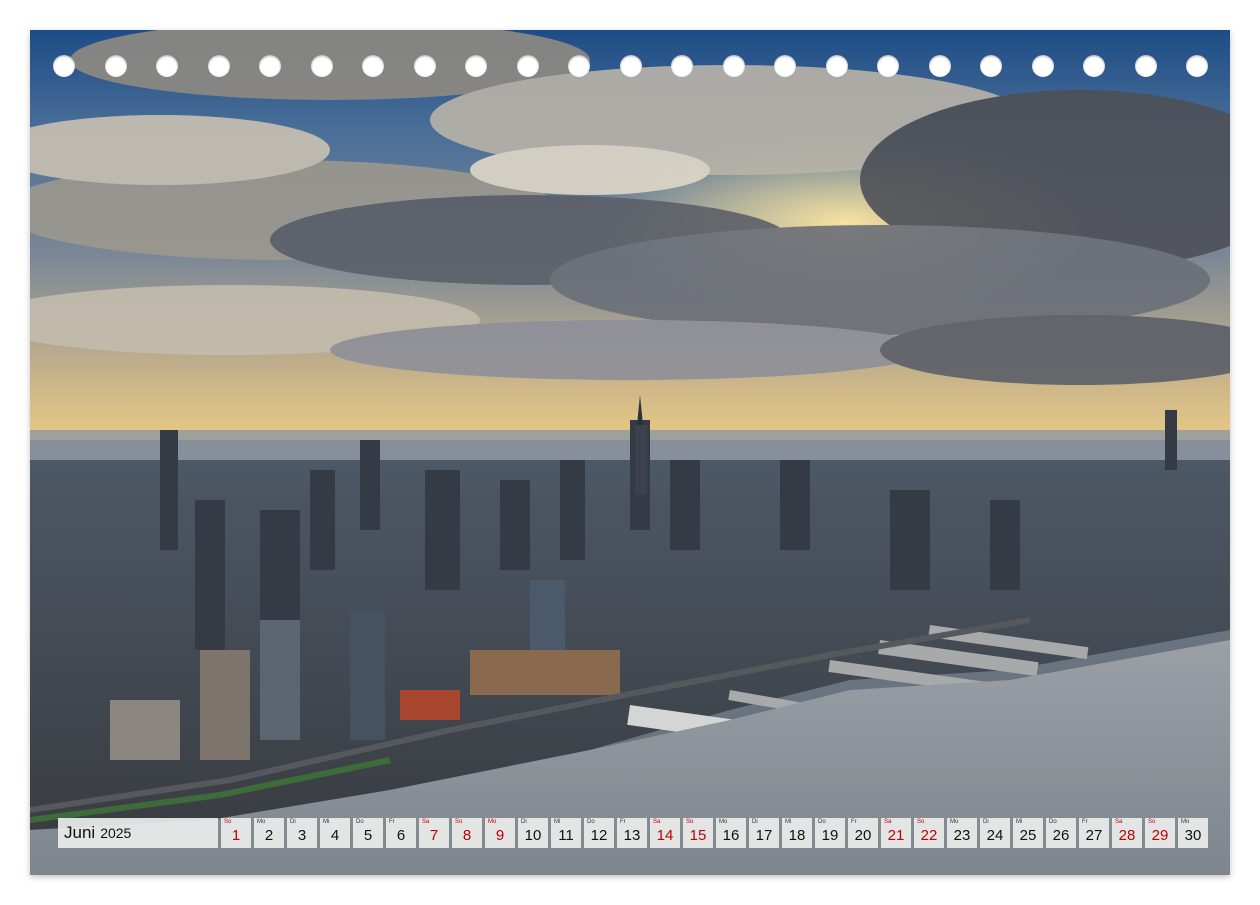 This screenshot has height=905, width=1260. I want to click on day-cell: Mi 25, so click(1028, 833).